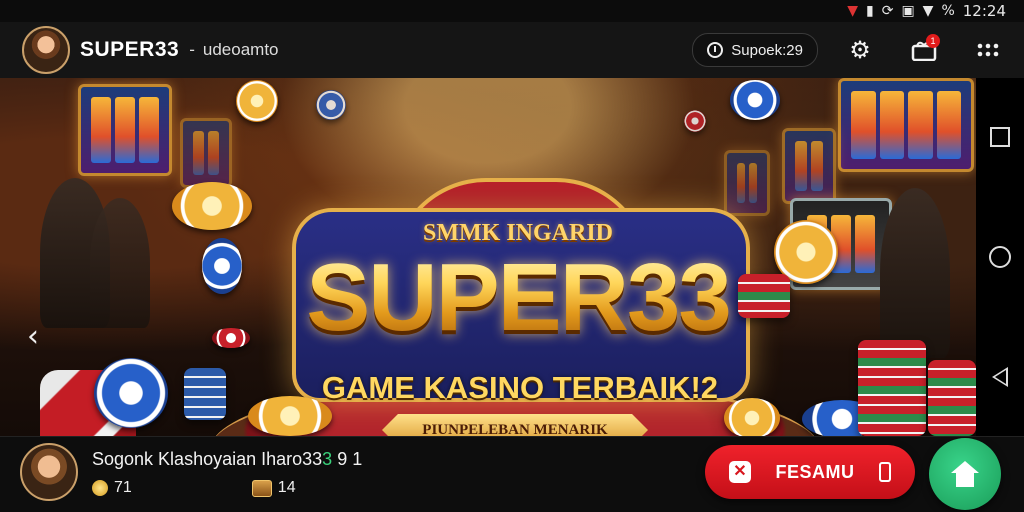  Describe the element at coordinates (1000, 137) in the screenshot. I see `recents-button` at that location.